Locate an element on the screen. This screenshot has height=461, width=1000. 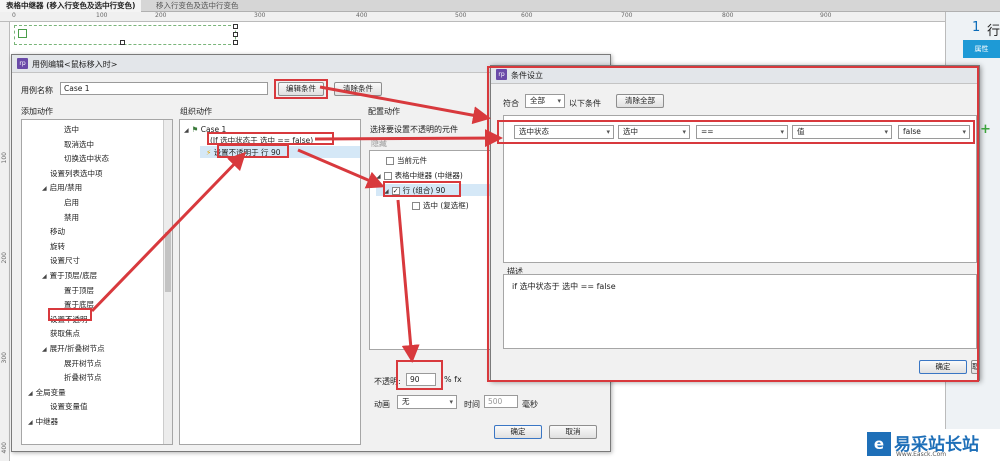
watermark-url: Www.Easck.Com is located at coordinates (921, 454).